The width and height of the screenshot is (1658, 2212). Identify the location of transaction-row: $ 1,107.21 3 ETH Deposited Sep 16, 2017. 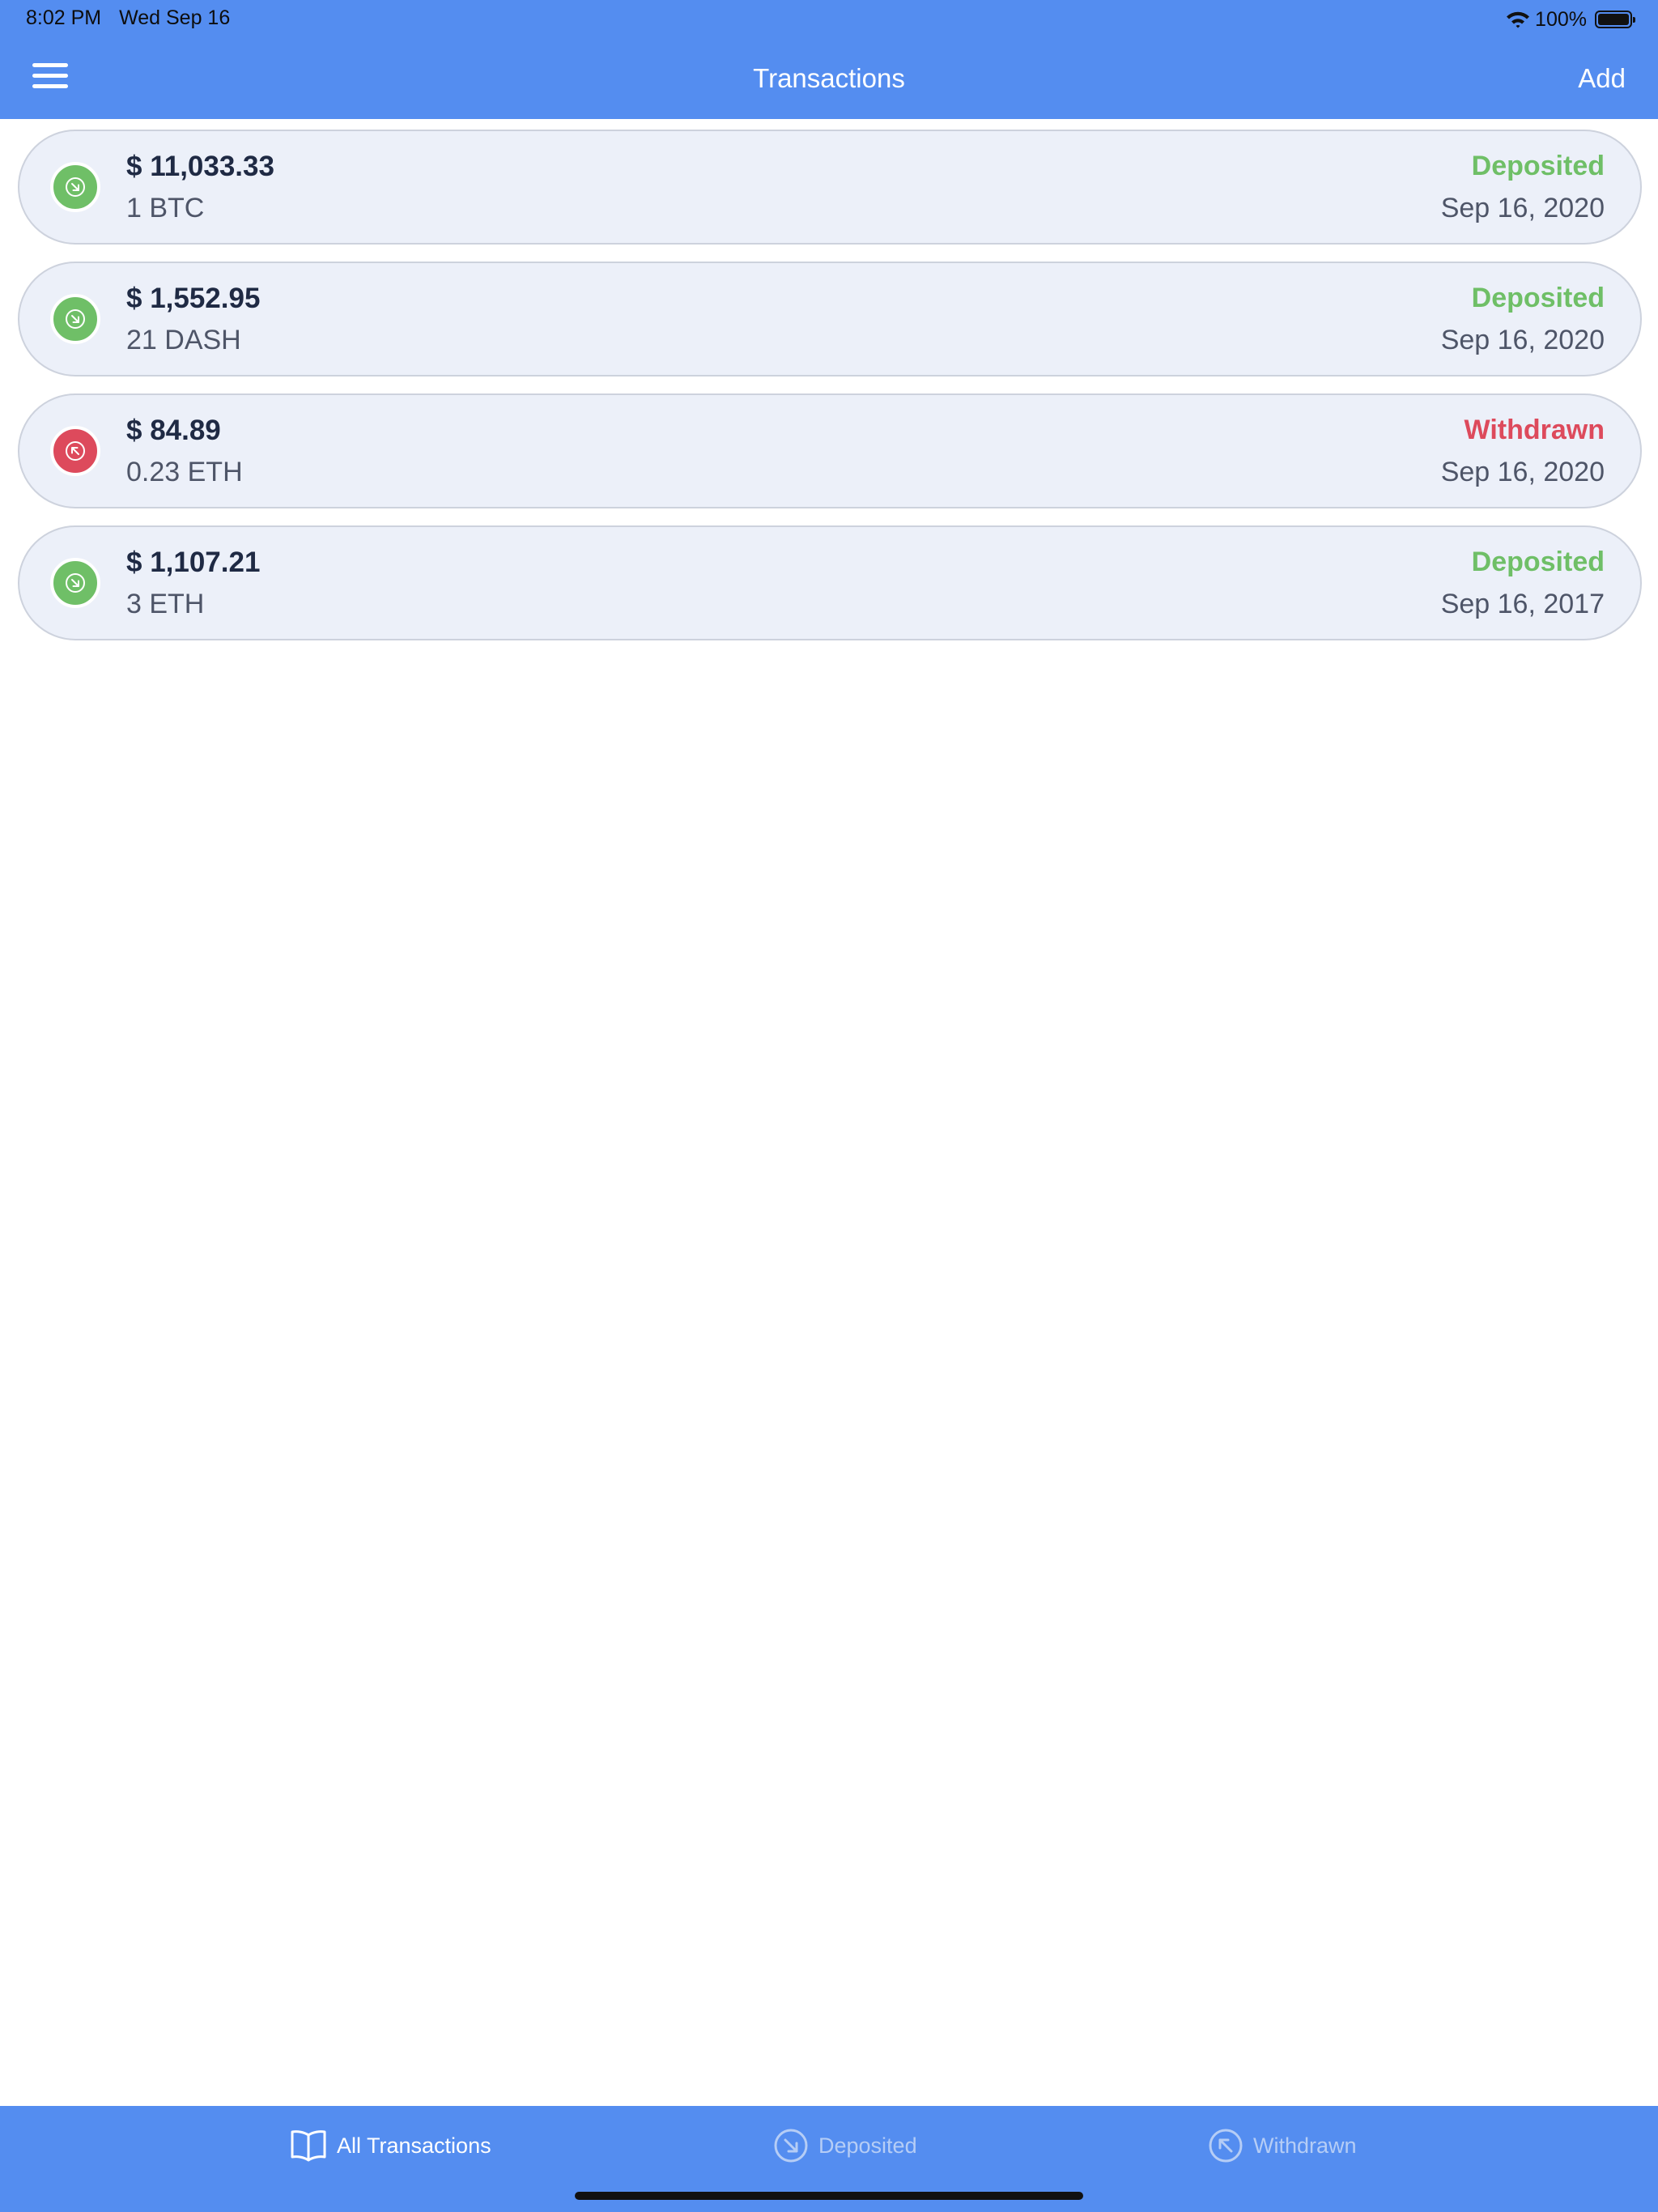
(830, 582).